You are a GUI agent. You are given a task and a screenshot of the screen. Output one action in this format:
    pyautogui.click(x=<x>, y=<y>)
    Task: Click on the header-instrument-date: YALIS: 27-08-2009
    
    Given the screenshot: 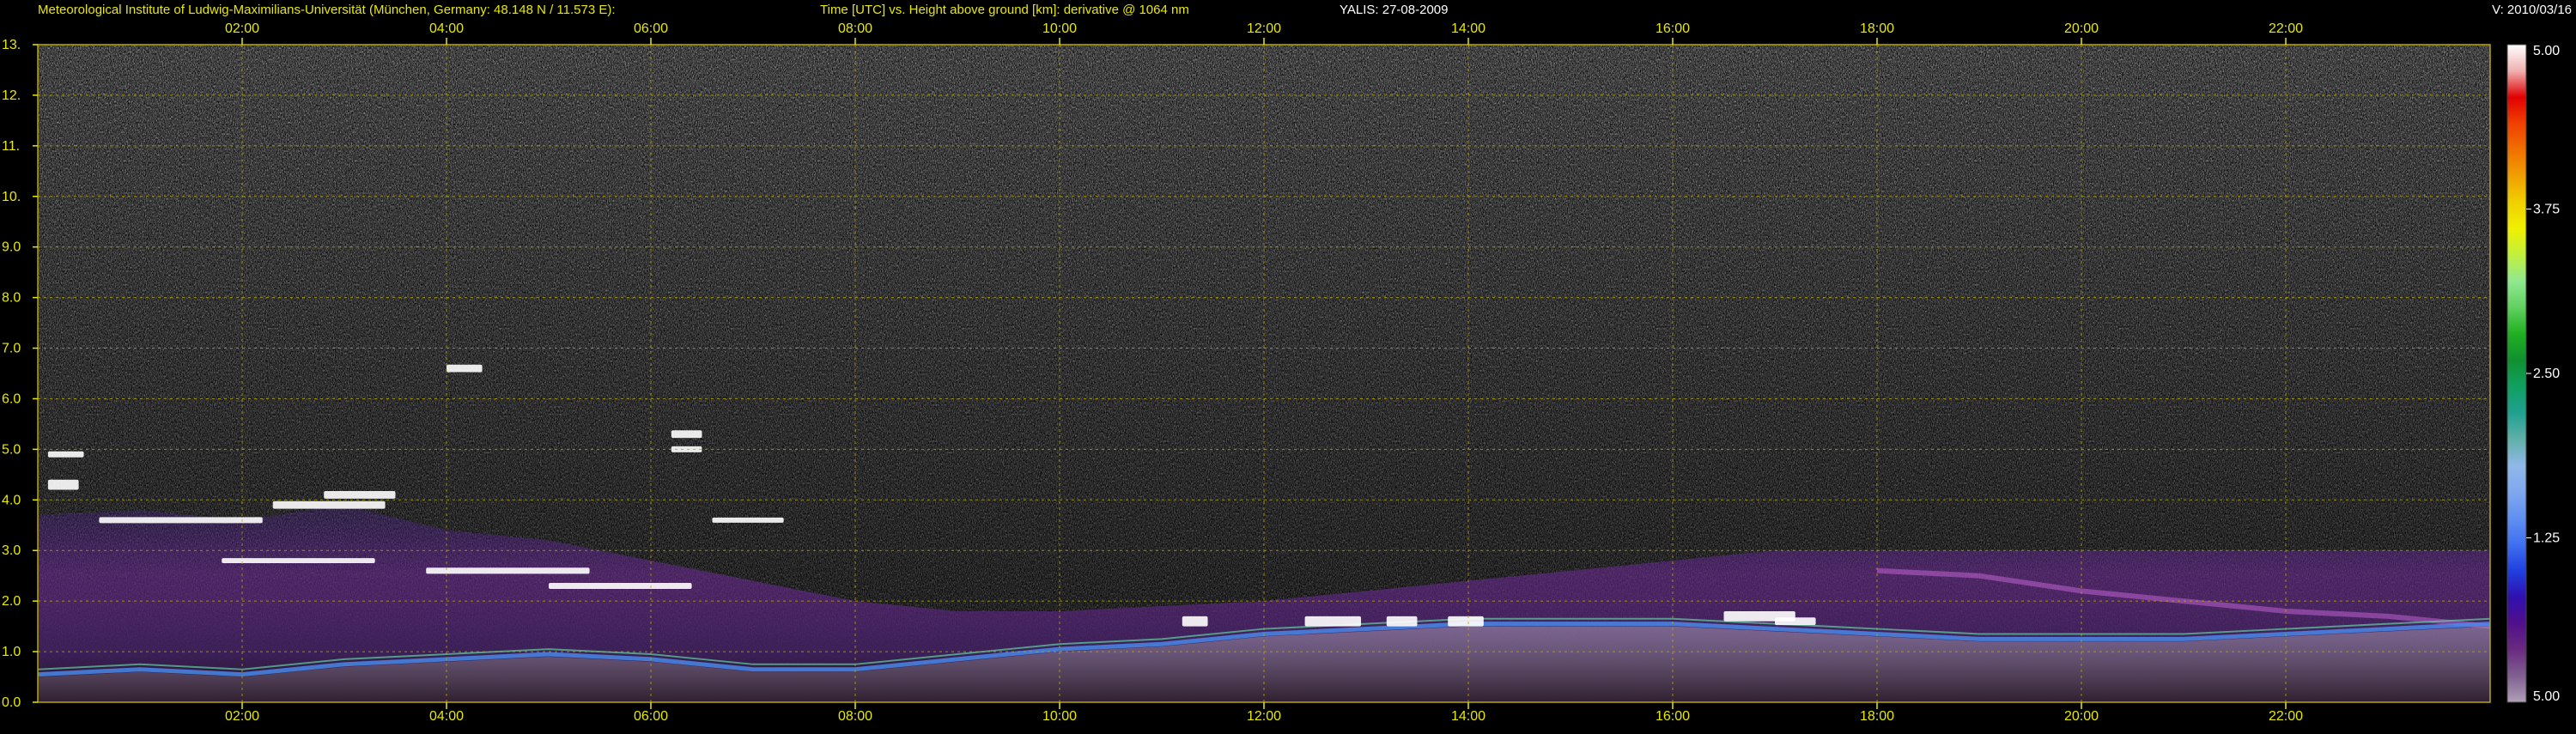 What is the action you would take?
    pyautogui.click(x=1394, y=10)
    